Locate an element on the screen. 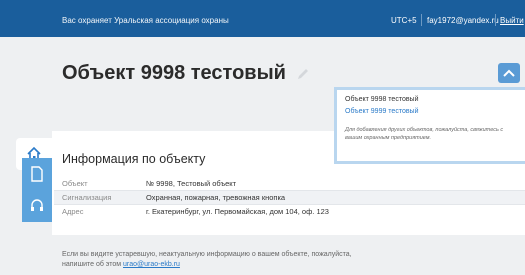 Image resolution: width=525 pixels, height=275 pixels. row-value: Охранная, пожарная, тревожная кнопка is located at coordinates (216, 197).